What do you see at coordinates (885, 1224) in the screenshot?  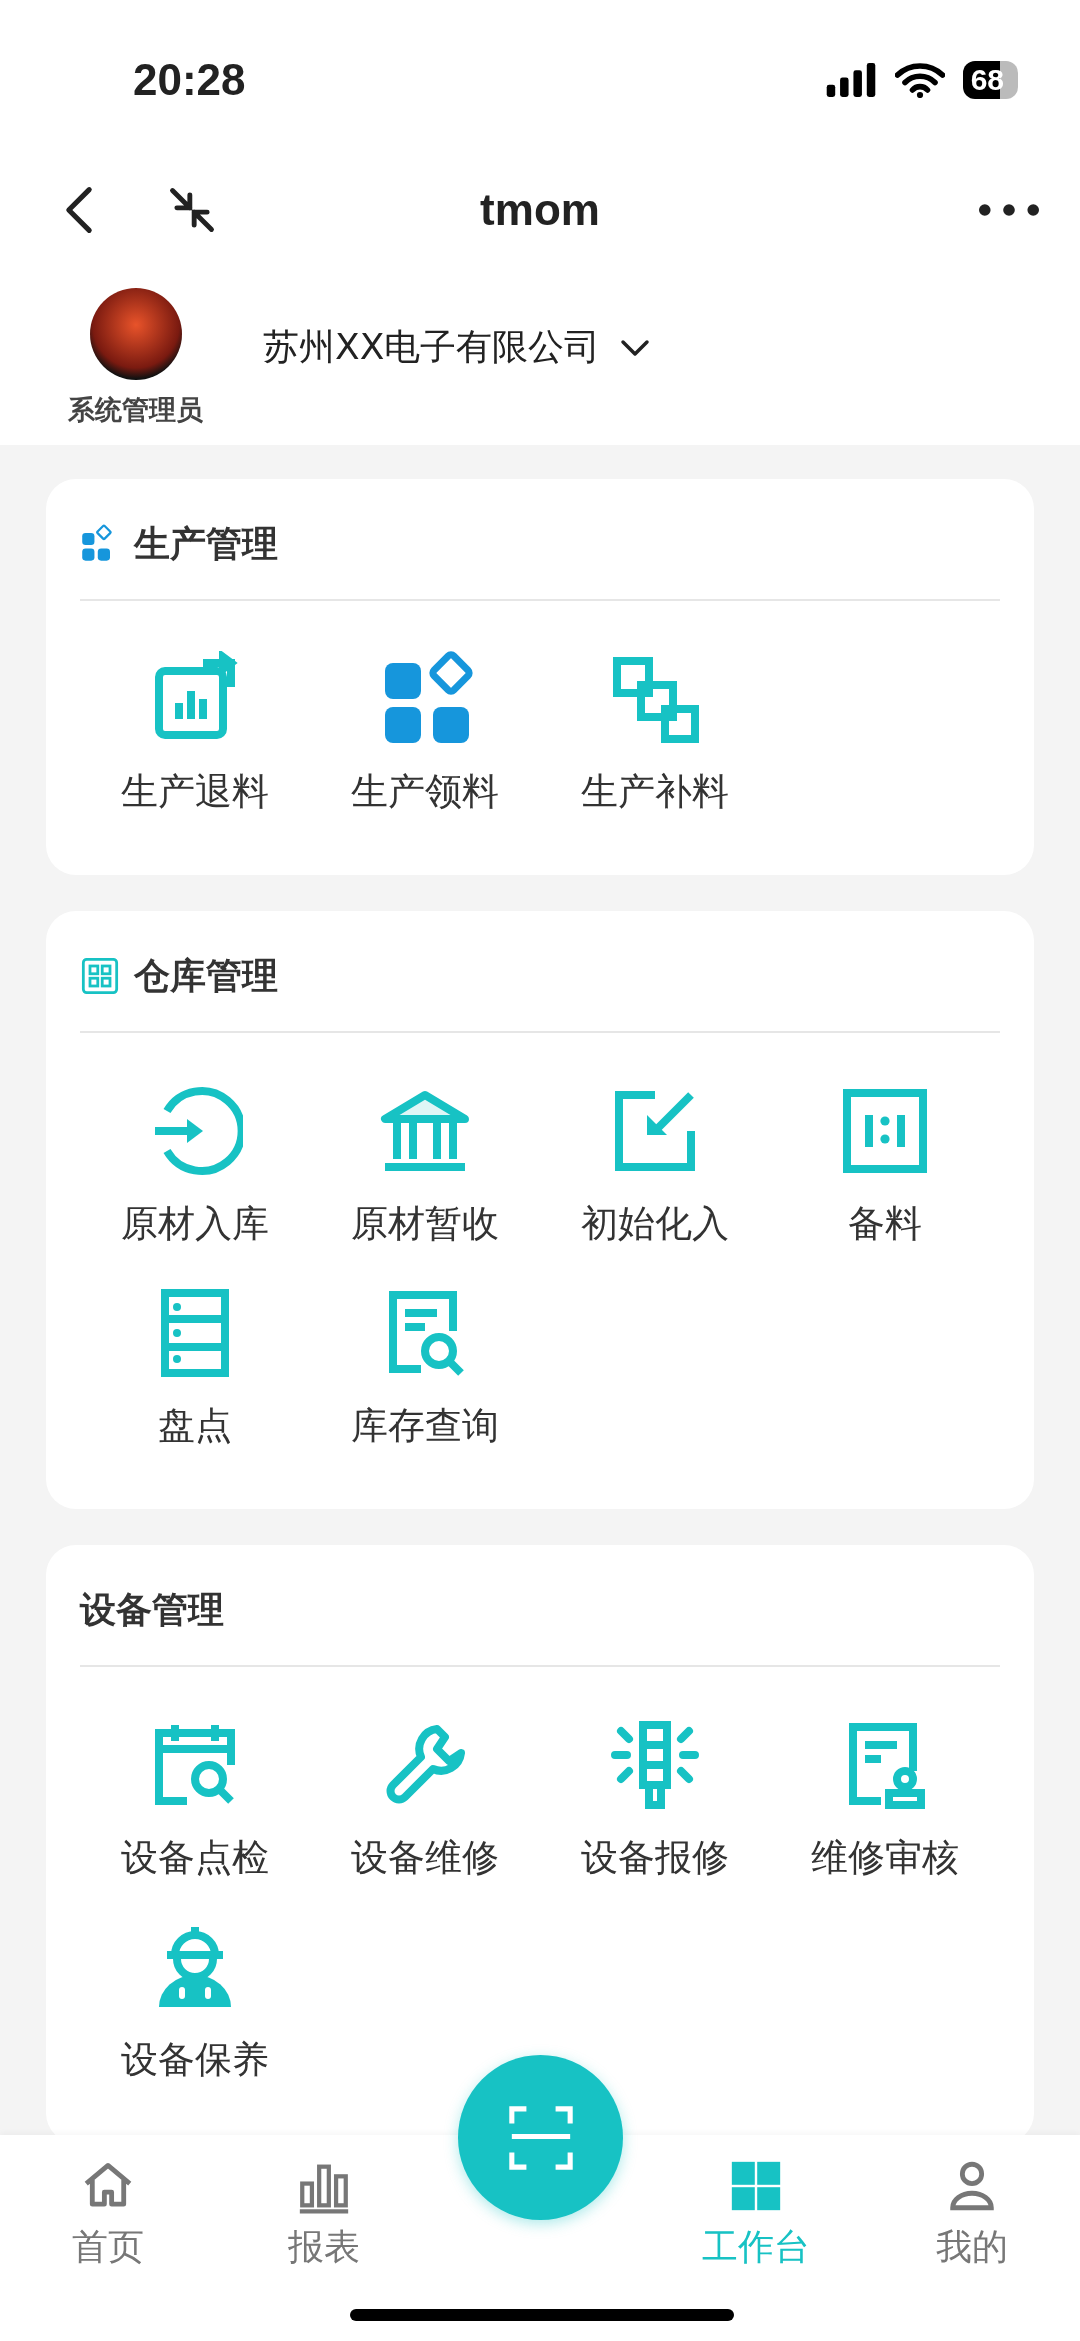 I see `feature-label: 备料` at bounding box center [885, 1224].